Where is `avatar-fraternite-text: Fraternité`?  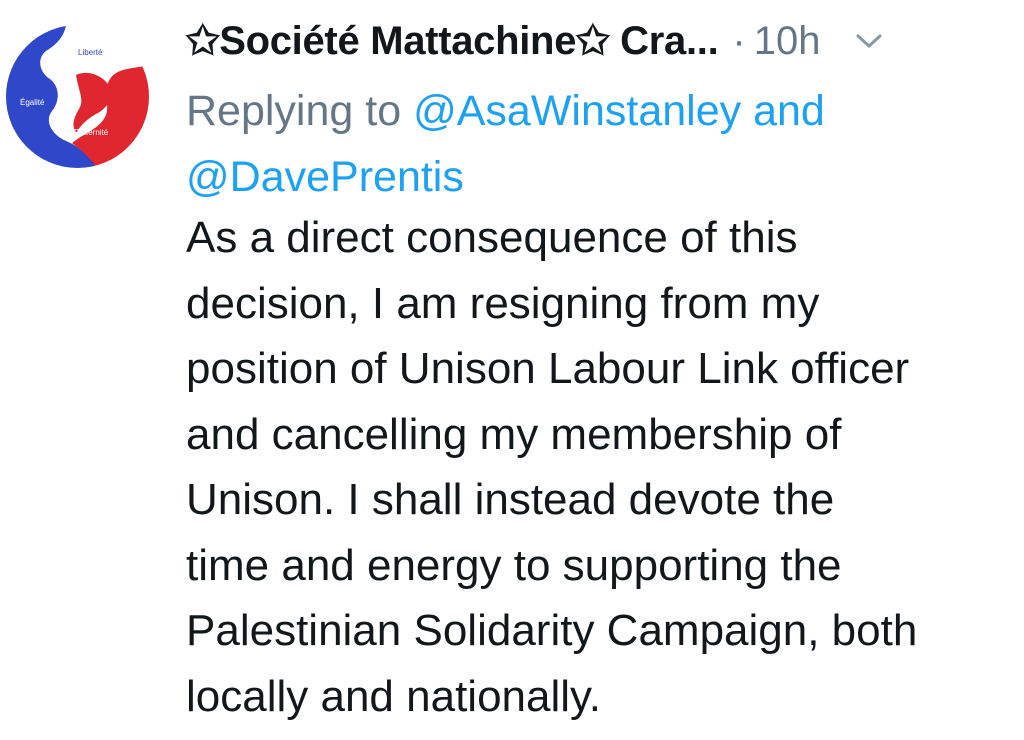 avatar-fraternite-text: Fraternité is located at coordinates (91, 132).